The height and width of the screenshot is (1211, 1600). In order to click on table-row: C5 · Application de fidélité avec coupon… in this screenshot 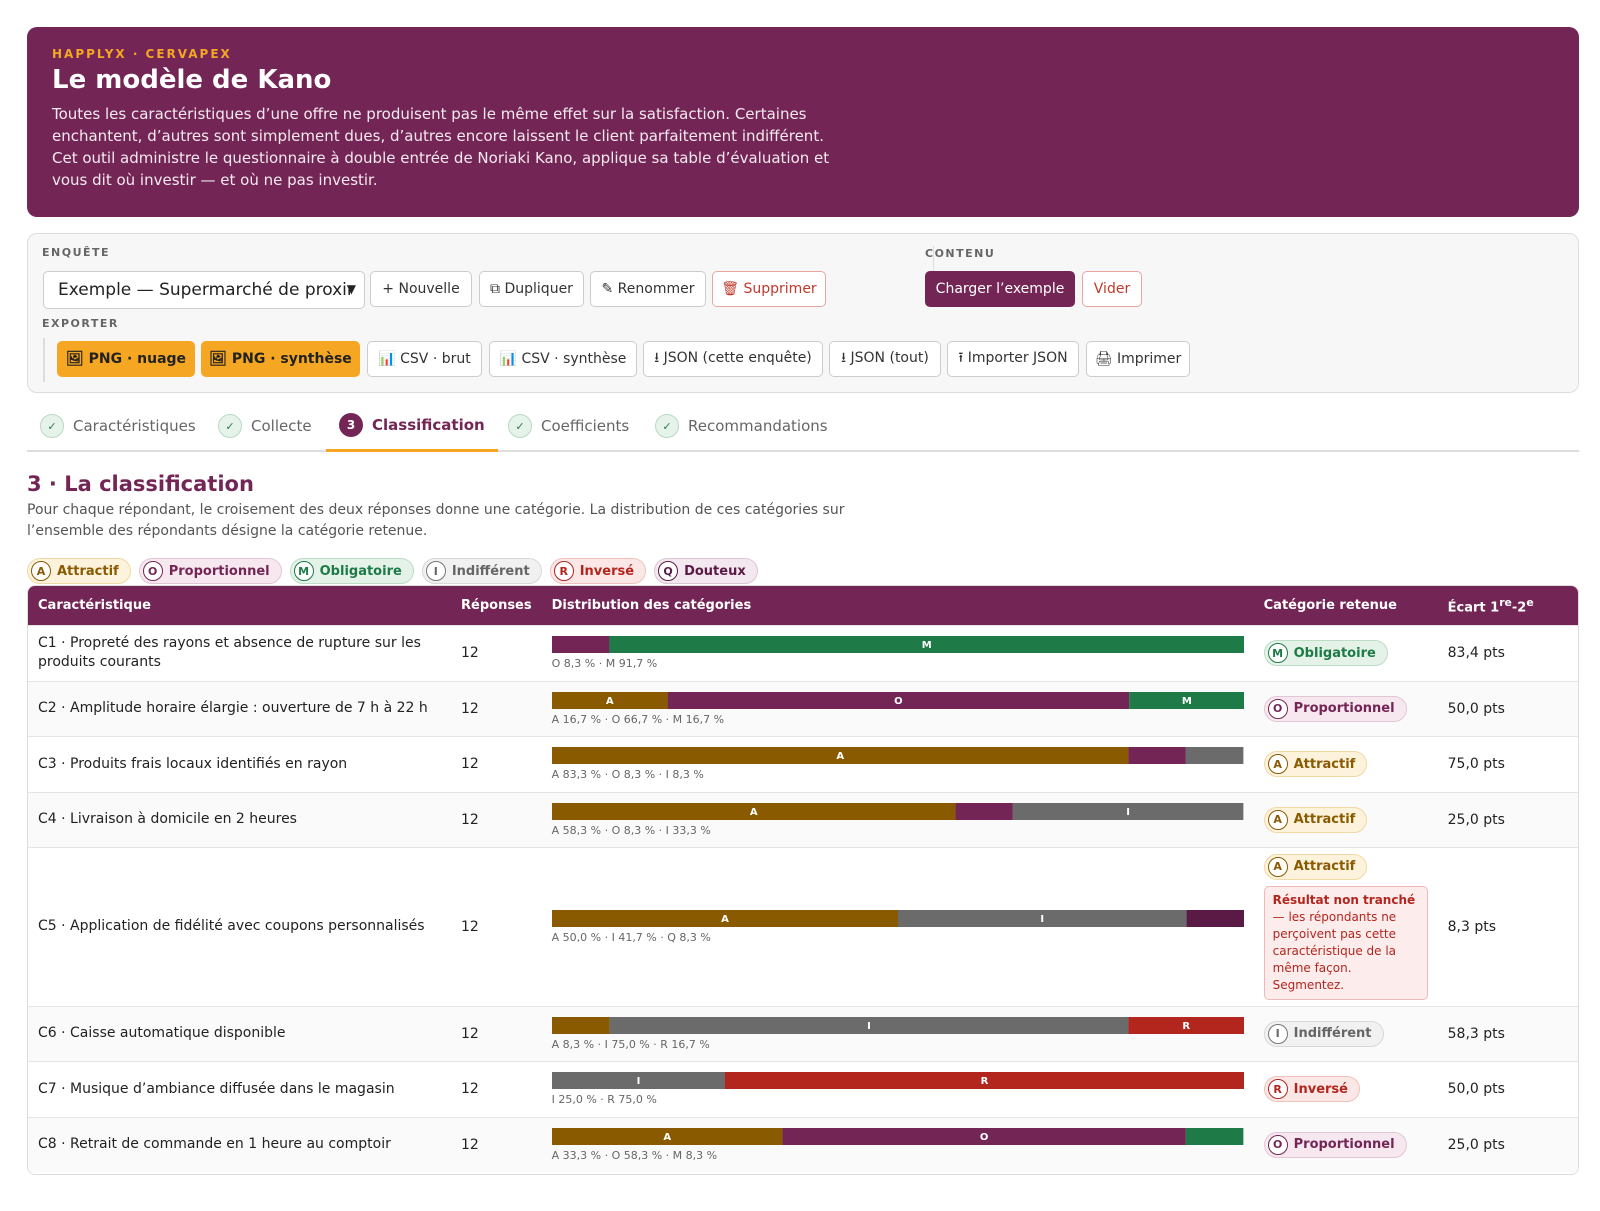, I will do `click(803, 926)`.